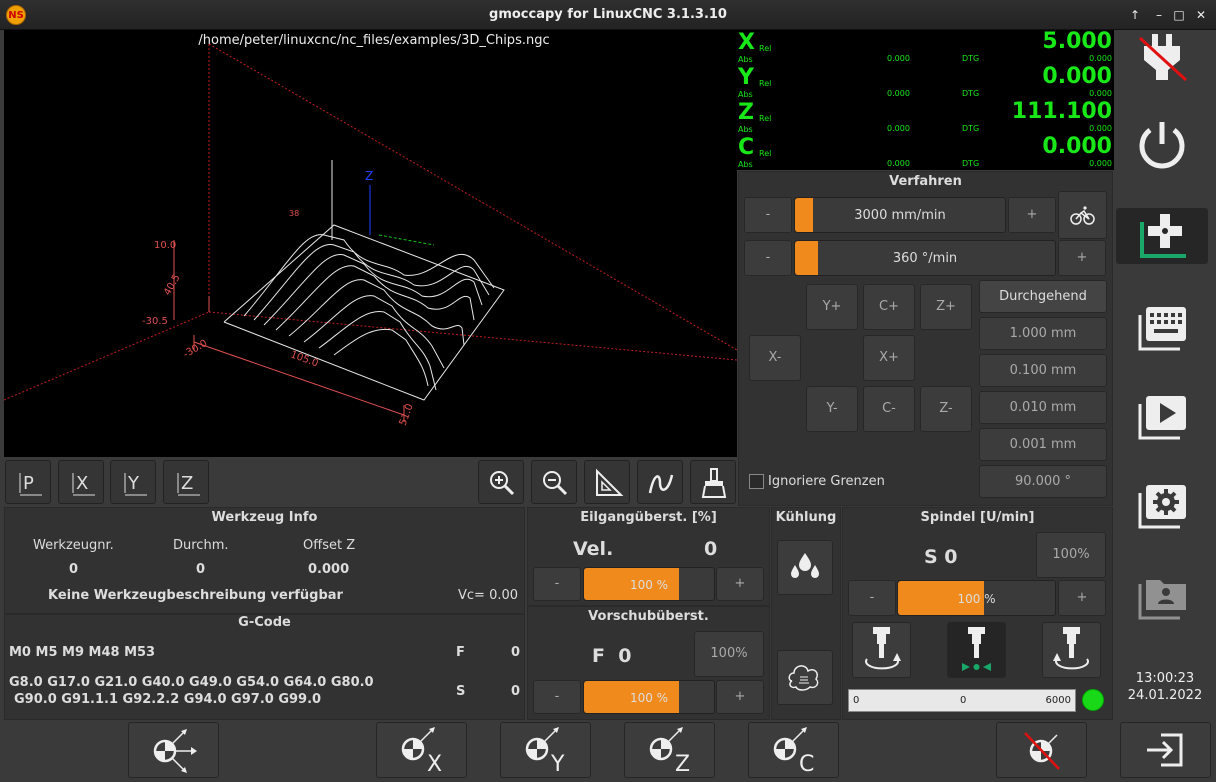  Describe the element at coordinates (1043, 370) in the screenshot. I see `increment-0.1mm: 0.100 mm` at that location.